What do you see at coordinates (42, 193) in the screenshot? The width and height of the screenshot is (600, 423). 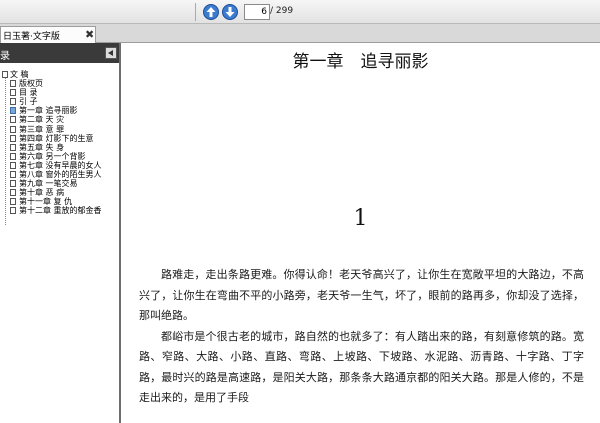 I see `toc-item-label: 第十章 恶 病` at bounding box center [42, 193].